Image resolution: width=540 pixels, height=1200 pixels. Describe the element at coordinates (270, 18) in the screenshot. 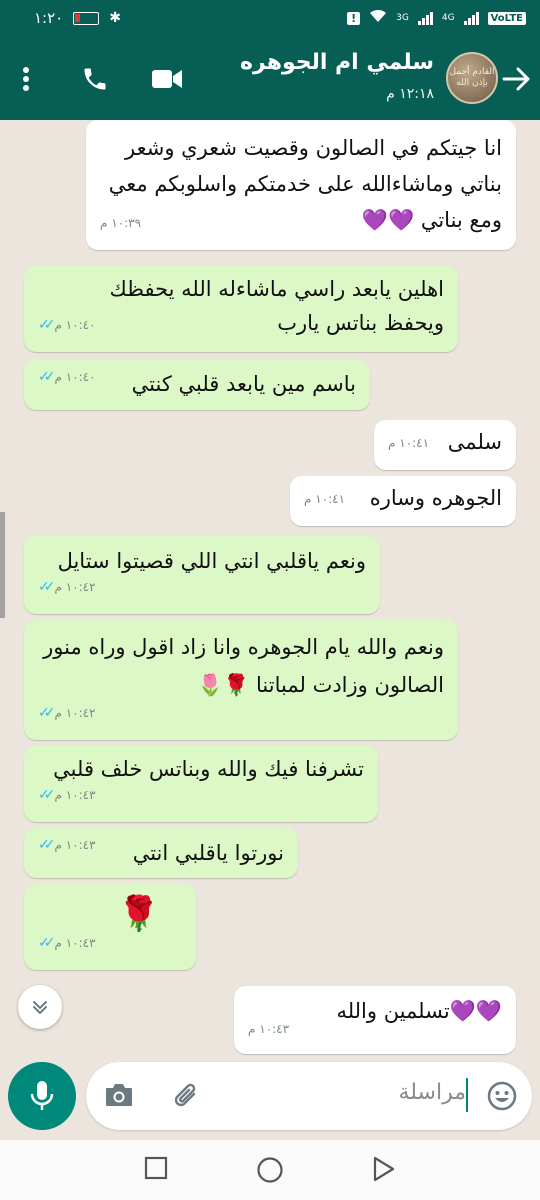

I see `status-bar: ١:٢٠ ✱ ! 3G 4G VoLTE` at that location.